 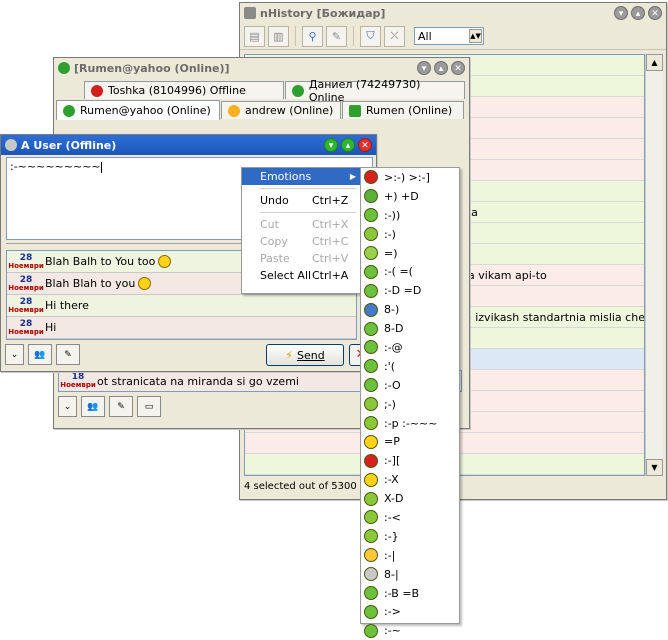 What do you see at coordinates (410, 328) in the screenshot?
I see `emotion-item: 8-D` at bounding box center [410, 328].